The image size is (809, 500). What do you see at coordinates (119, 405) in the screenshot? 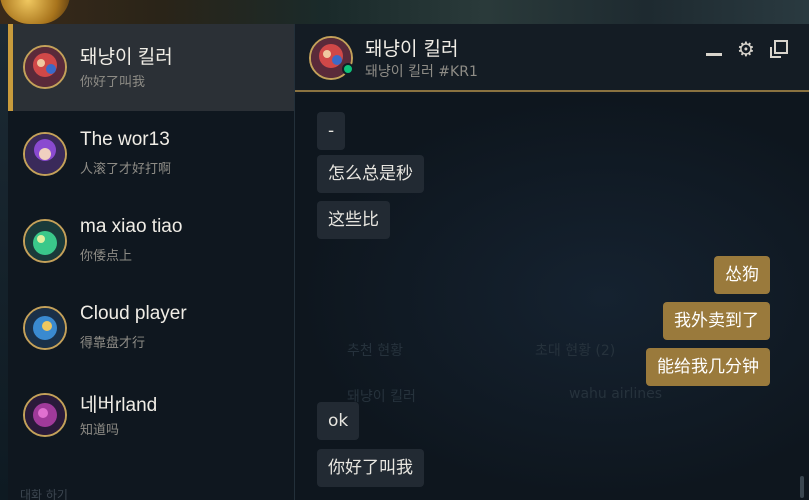
I see `friend-name: 네버rland` at bounding box center [119, 405].